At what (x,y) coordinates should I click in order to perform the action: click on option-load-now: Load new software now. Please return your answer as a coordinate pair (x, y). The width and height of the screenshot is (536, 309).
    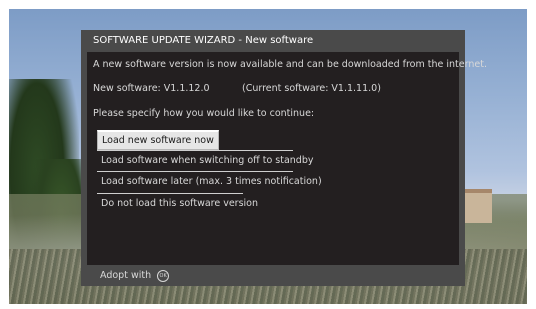
    Looking at the image, I should click on (158, 140).